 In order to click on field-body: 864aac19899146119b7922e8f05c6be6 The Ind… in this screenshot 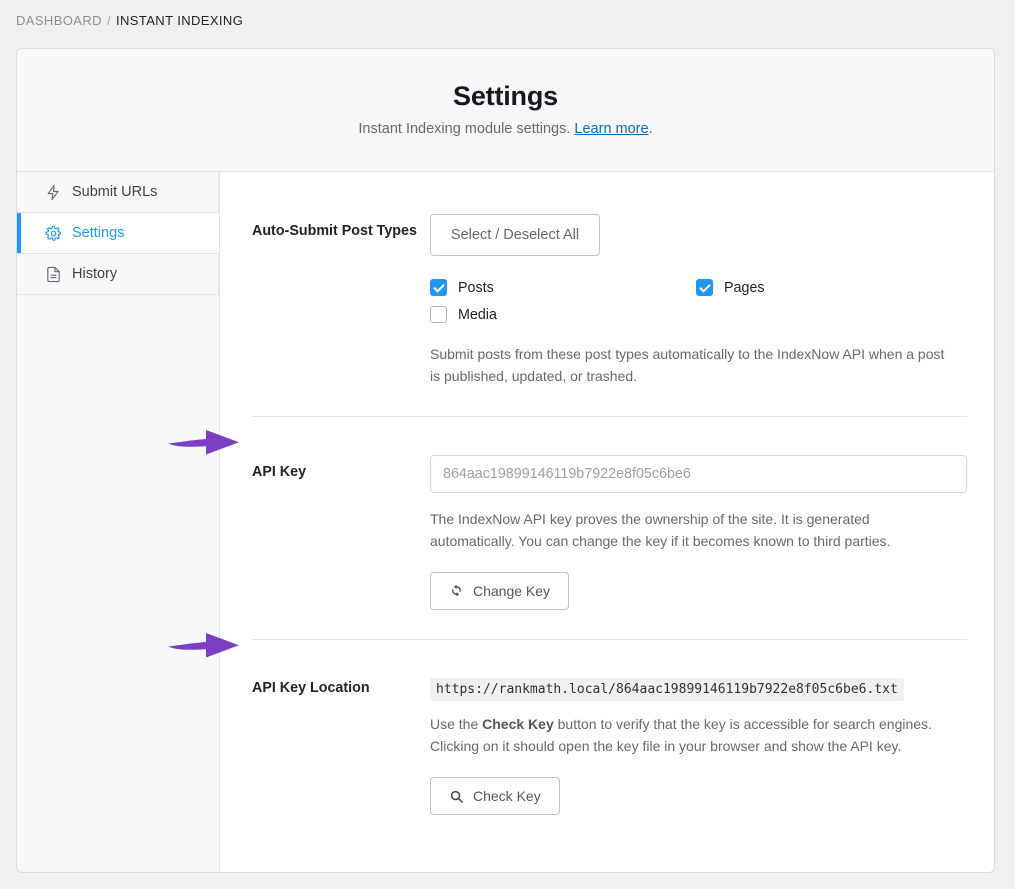, I will do `click(698, 532)`.